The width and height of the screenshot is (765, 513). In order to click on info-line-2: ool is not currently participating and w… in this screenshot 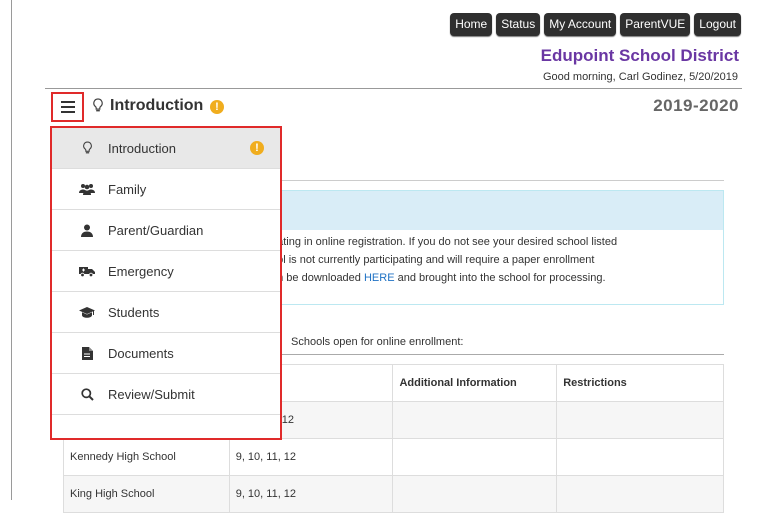, I will do `click(433, 260)`.